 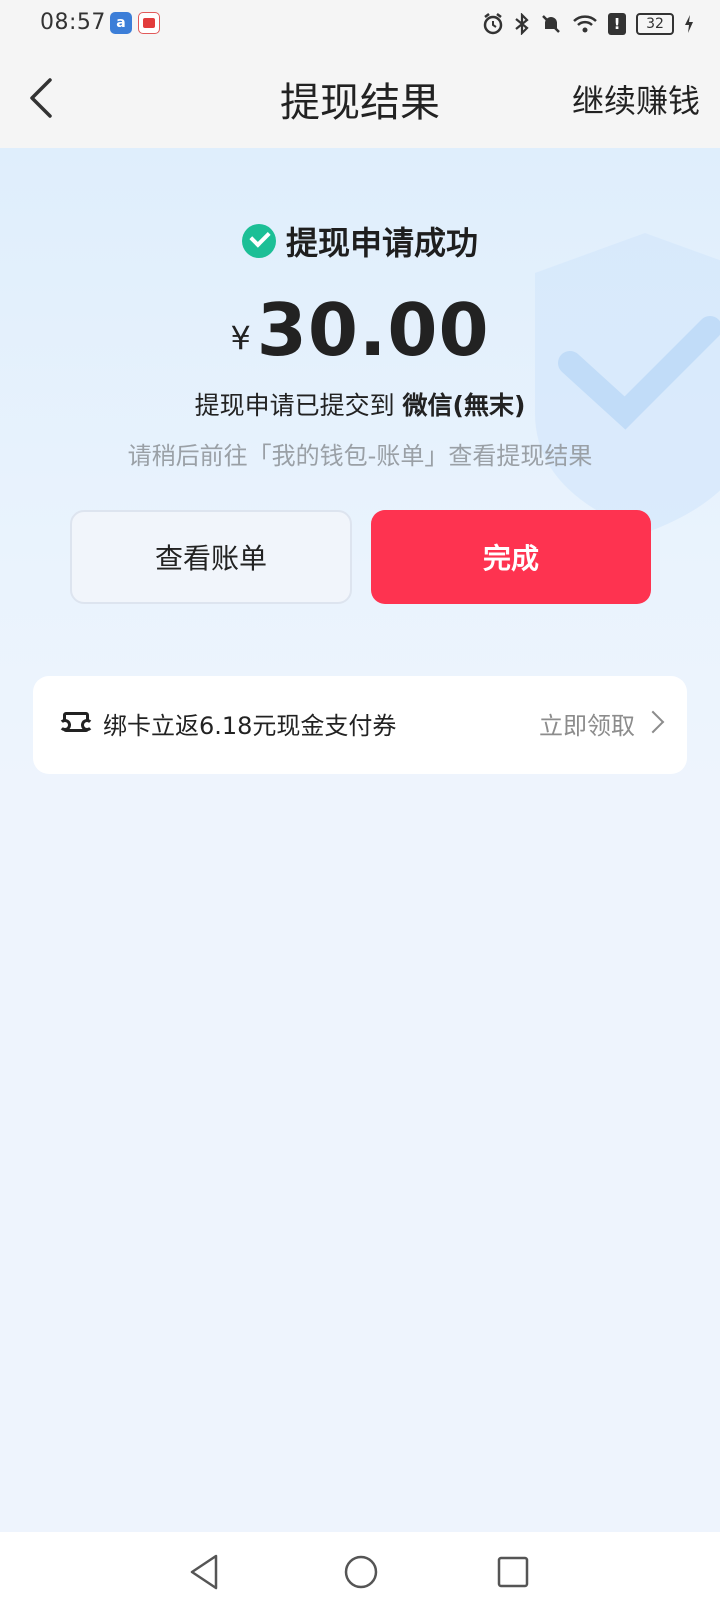 I want to click on system-back-icon, so click(x=205, y=1572).